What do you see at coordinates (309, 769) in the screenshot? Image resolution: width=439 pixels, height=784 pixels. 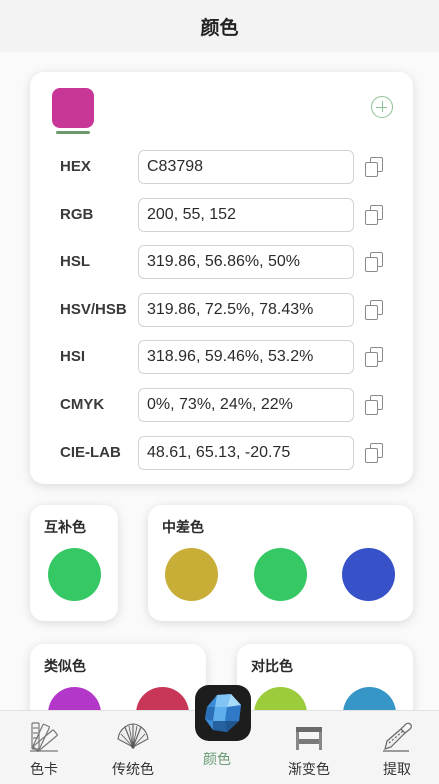 I see `tab-label: 渐变色` at bounding box center [309, 769].